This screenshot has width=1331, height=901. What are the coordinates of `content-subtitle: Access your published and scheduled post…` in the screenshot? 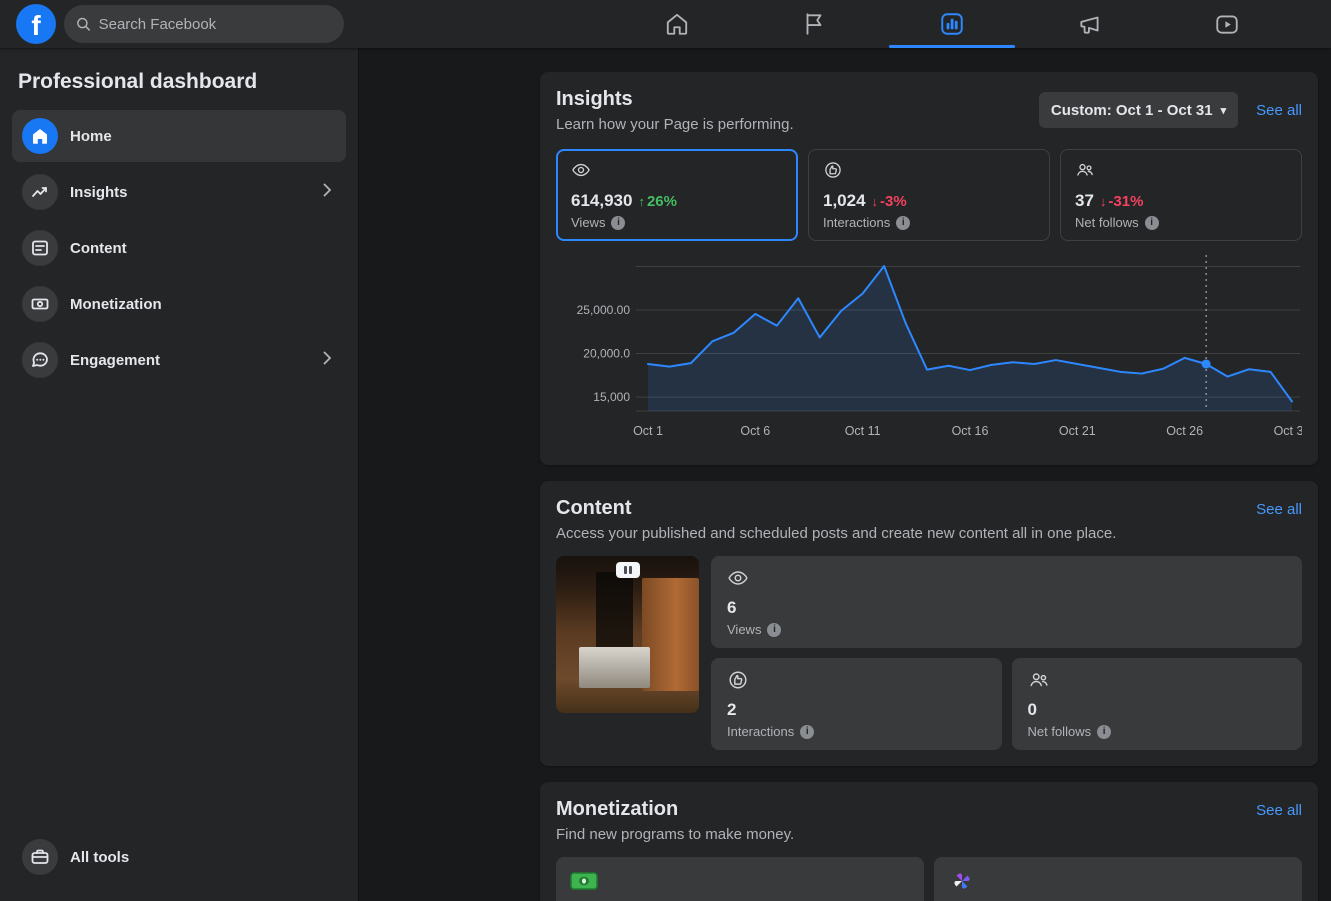 It's located at (836, 533).